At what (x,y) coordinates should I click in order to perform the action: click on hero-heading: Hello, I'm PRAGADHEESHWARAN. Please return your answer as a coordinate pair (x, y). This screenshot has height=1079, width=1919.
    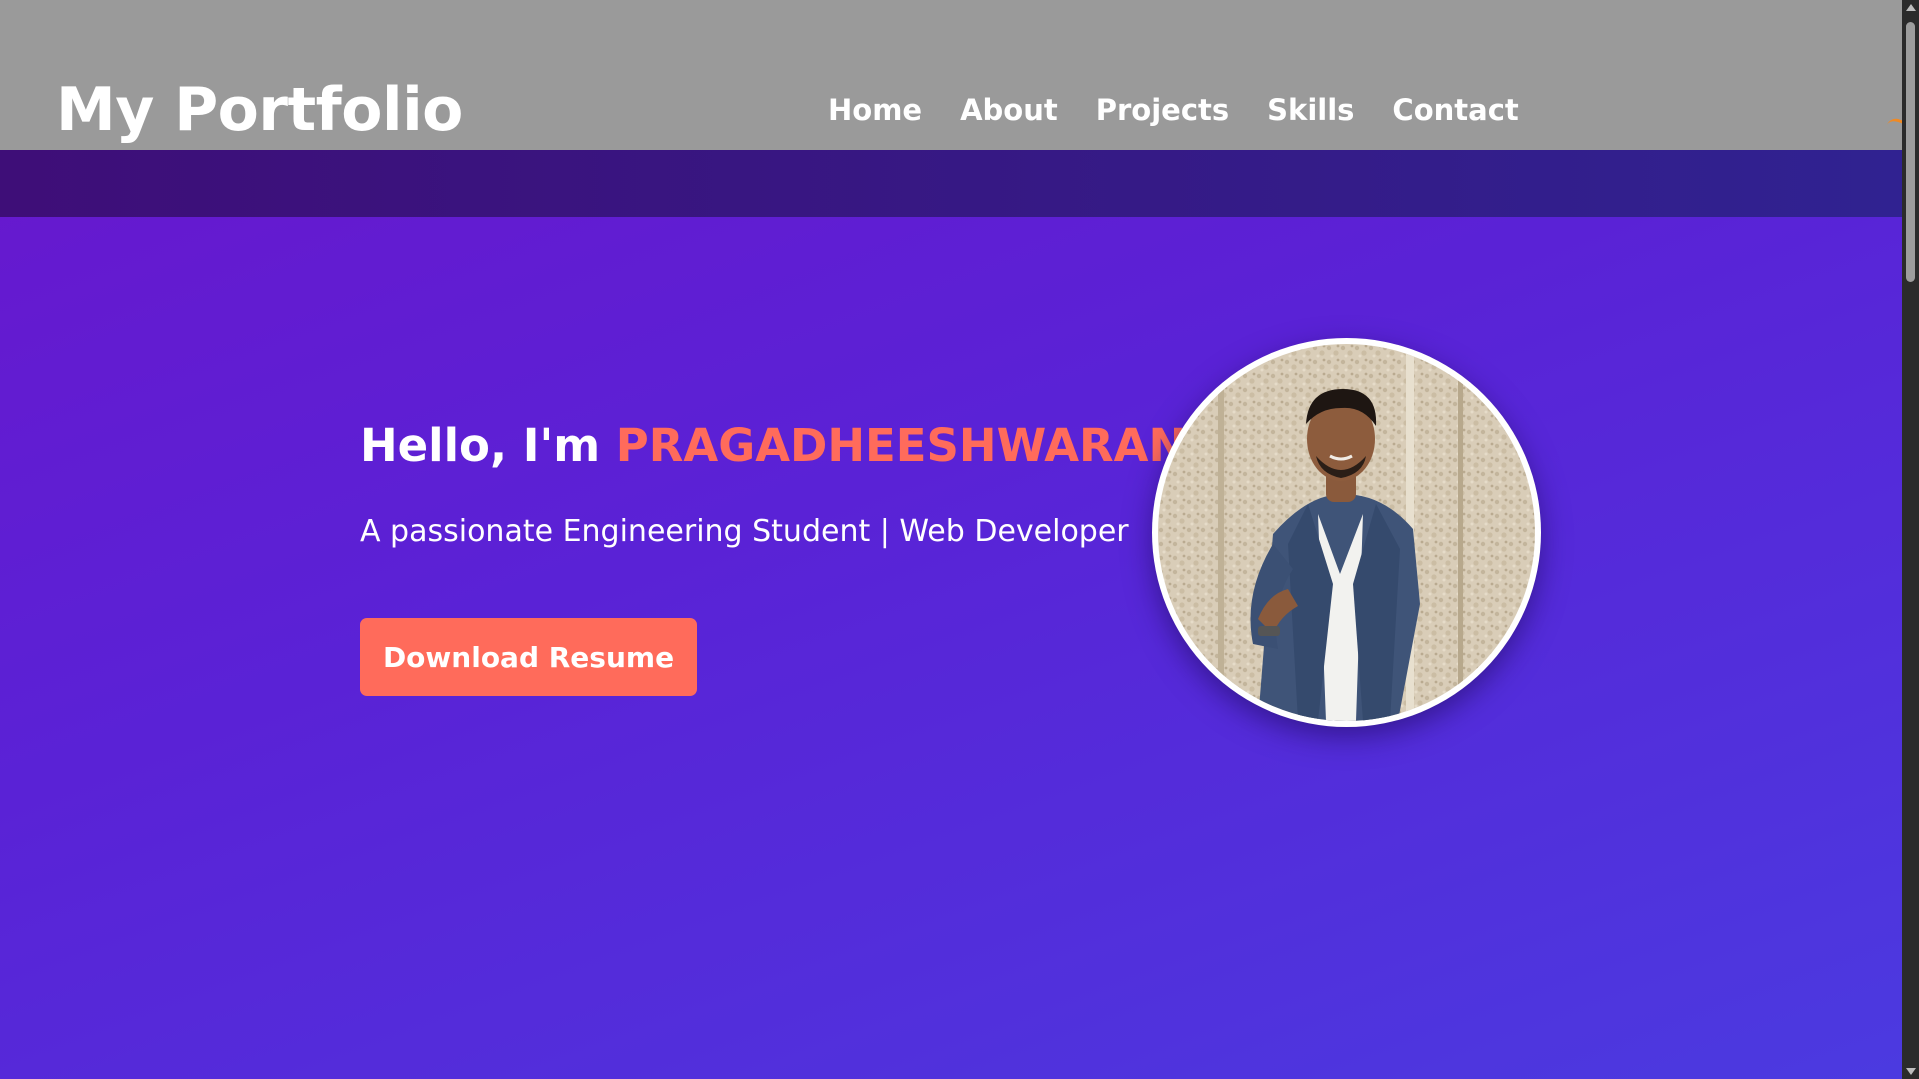
    Looking at the image, I should click on (773, 446).